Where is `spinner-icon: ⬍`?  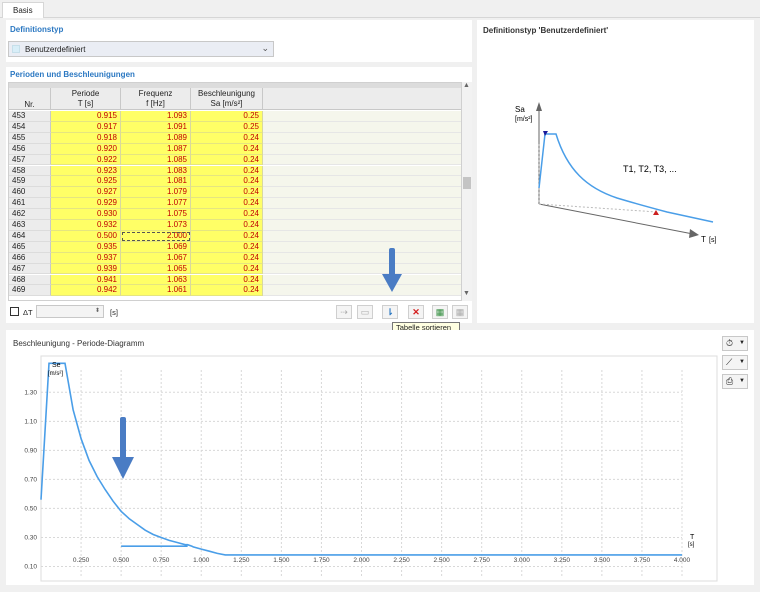
spinner-icon: ⬍ is located at coordinates (97, 310).